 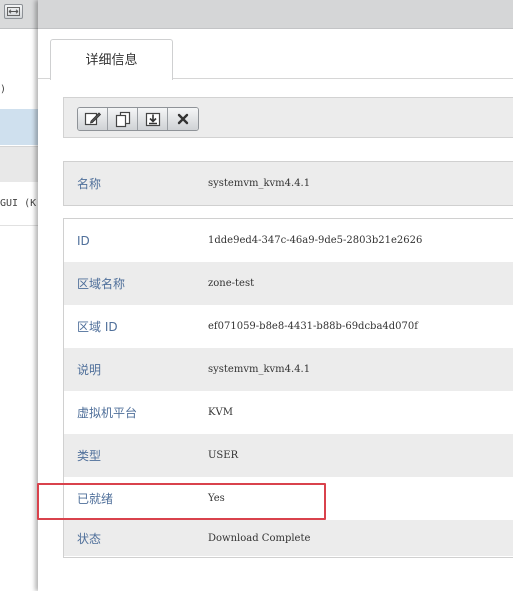 I want to click on list-item-selected, so click(x=19, y=127).